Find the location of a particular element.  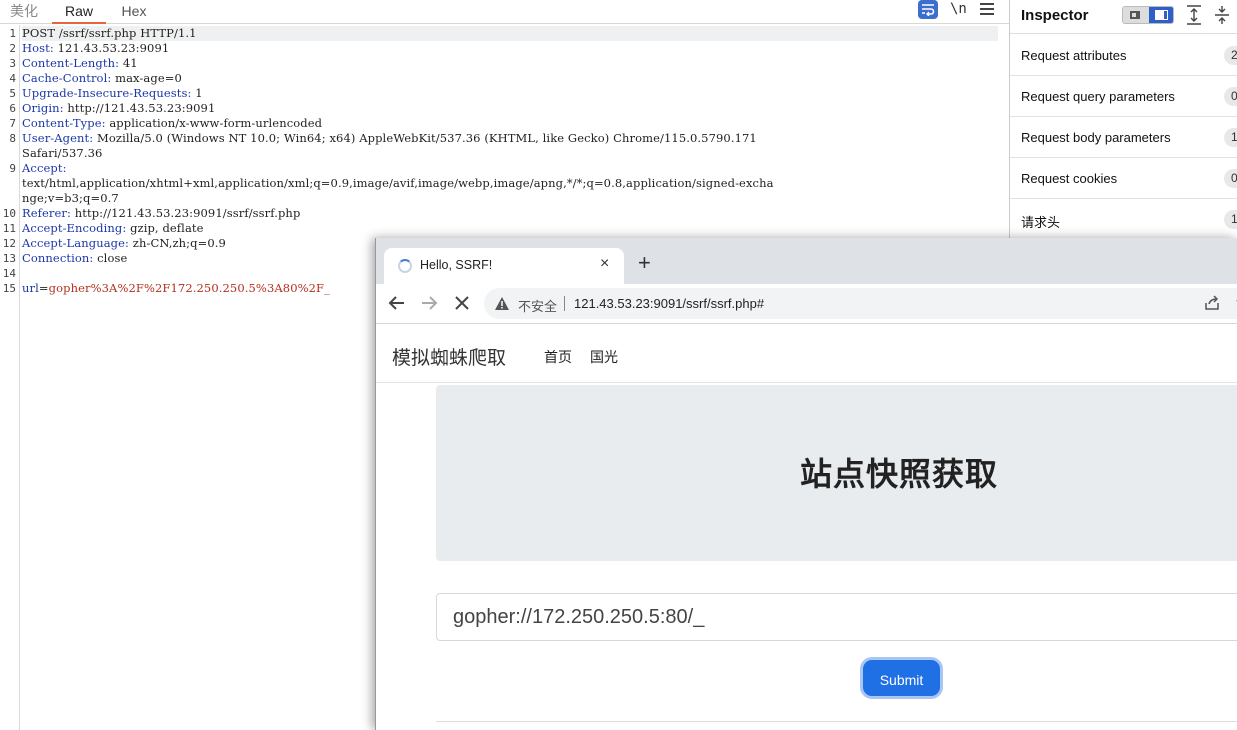

inspector-header: Inspector is located at coordinates (1123, 17).